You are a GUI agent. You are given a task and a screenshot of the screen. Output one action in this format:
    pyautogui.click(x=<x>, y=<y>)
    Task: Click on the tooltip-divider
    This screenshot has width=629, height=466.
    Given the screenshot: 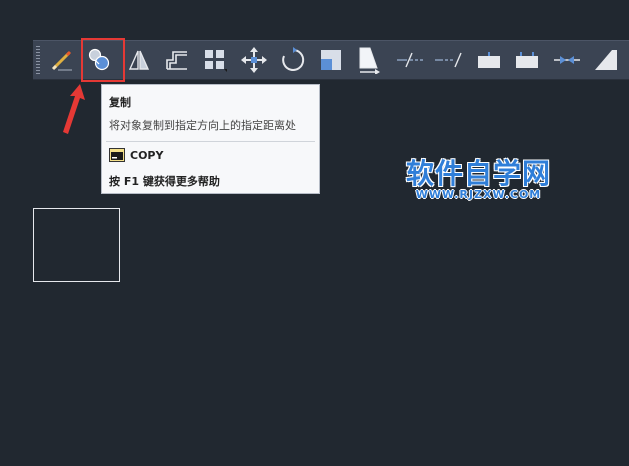 What is the action you would take?
    pyautogui.click(x=210, y=141)
    